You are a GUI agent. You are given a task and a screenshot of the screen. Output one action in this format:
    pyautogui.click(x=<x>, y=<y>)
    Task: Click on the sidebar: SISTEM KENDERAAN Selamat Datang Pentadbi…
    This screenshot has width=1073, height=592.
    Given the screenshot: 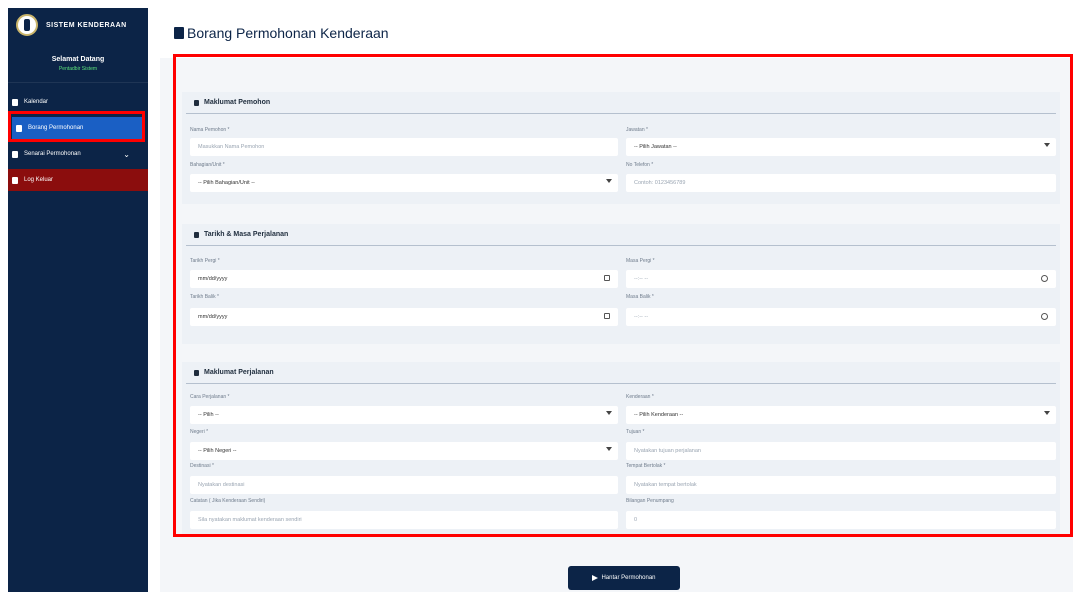 What is the action you would take?
    pyautogui.click(x=78, y=300)
    